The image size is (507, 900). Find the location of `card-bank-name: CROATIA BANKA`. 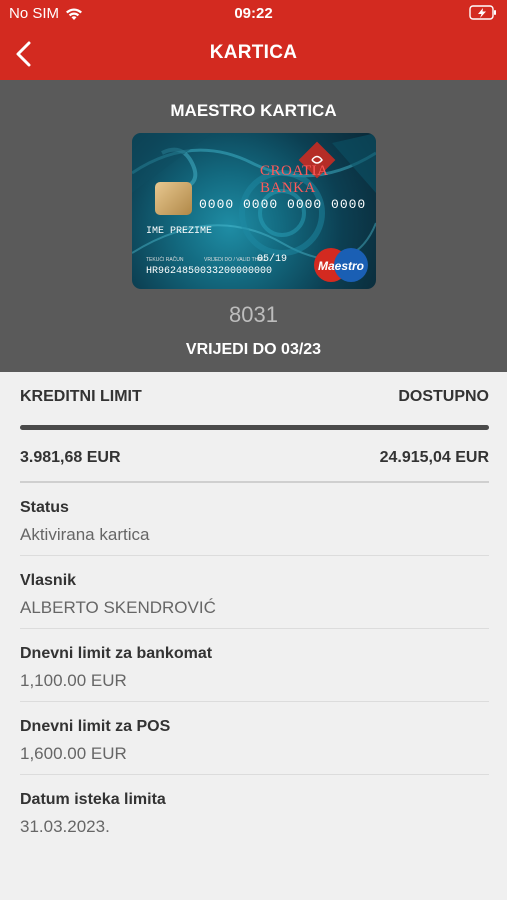

card-bank-name: CROATIA BANKA is located at coordinates (294, 179).